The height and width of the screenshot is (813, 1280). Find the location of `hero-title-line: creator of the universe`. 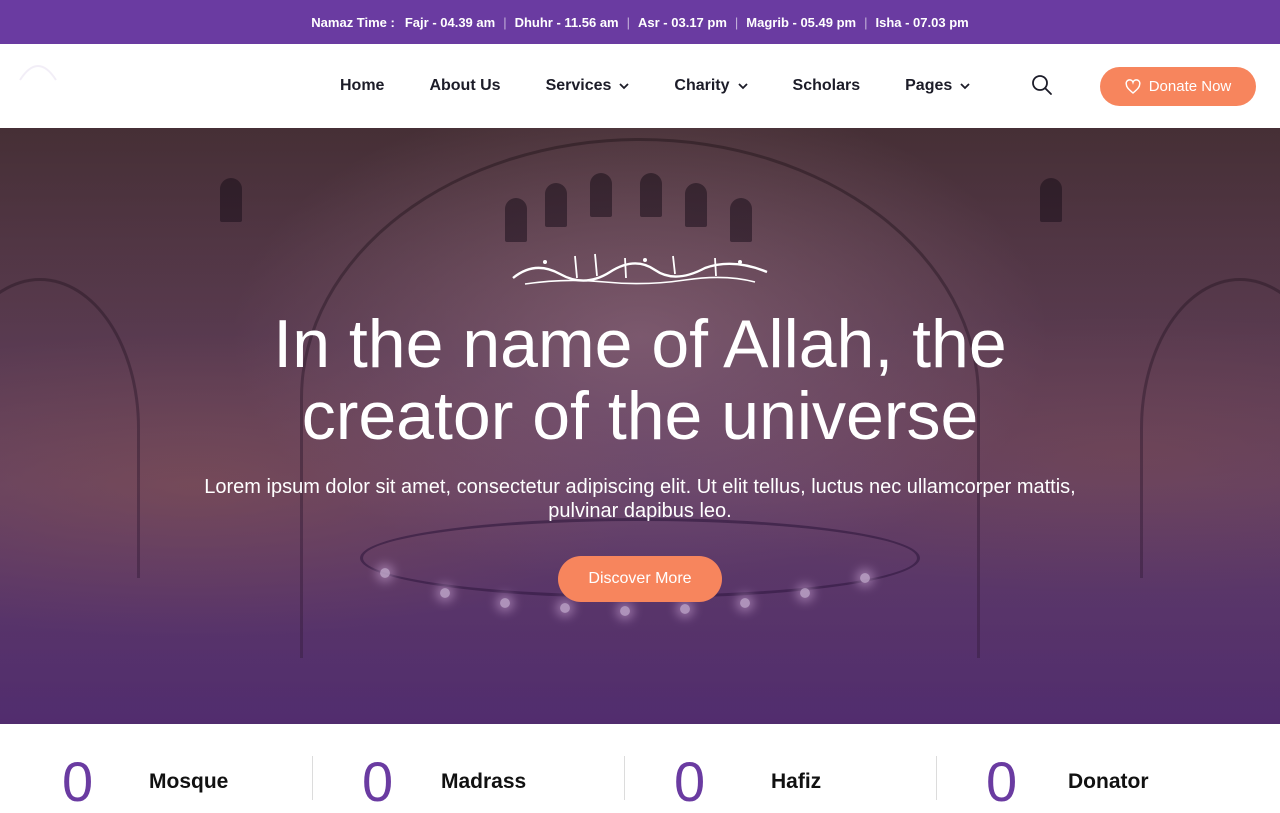

hero-title-line: creator of the universe is located at coordinates (640, 416).